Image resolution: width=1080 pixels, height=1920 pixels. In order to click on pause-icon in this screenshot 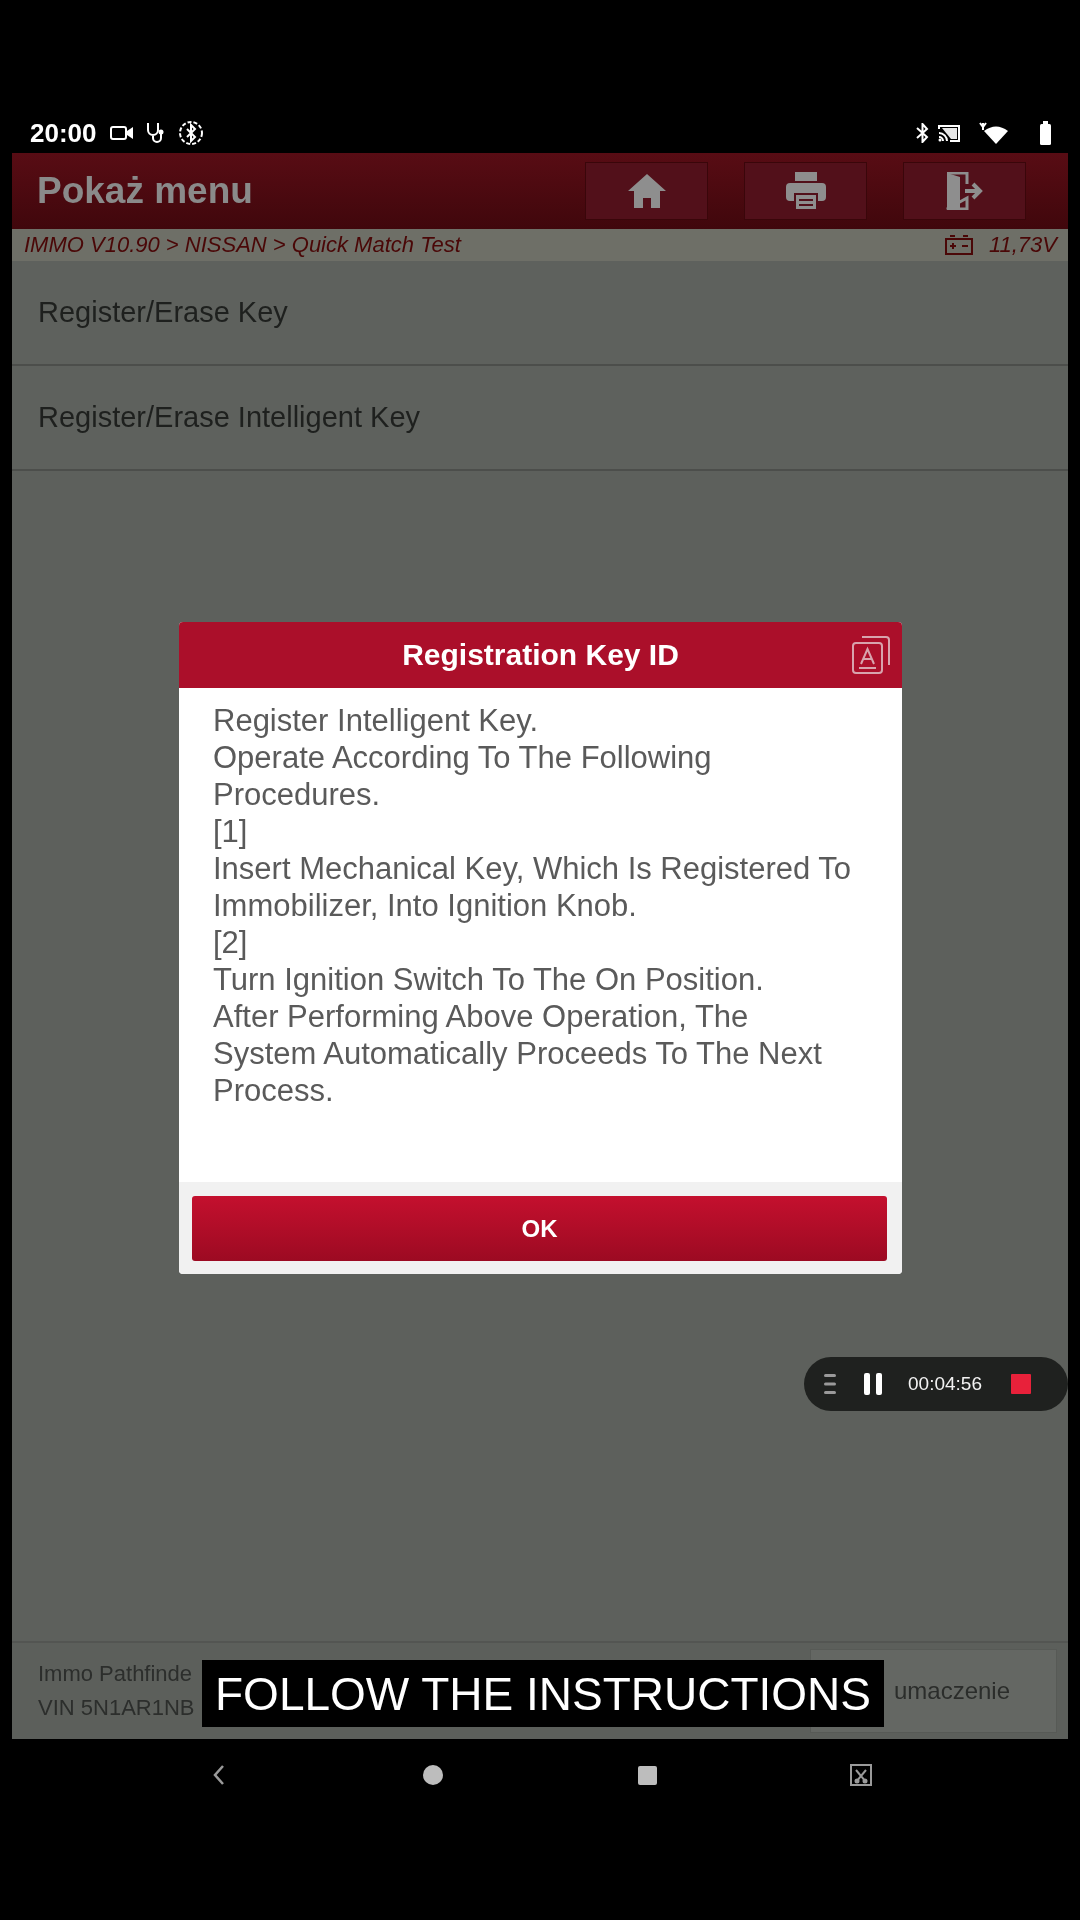, I will do `click(873, 1384)`.